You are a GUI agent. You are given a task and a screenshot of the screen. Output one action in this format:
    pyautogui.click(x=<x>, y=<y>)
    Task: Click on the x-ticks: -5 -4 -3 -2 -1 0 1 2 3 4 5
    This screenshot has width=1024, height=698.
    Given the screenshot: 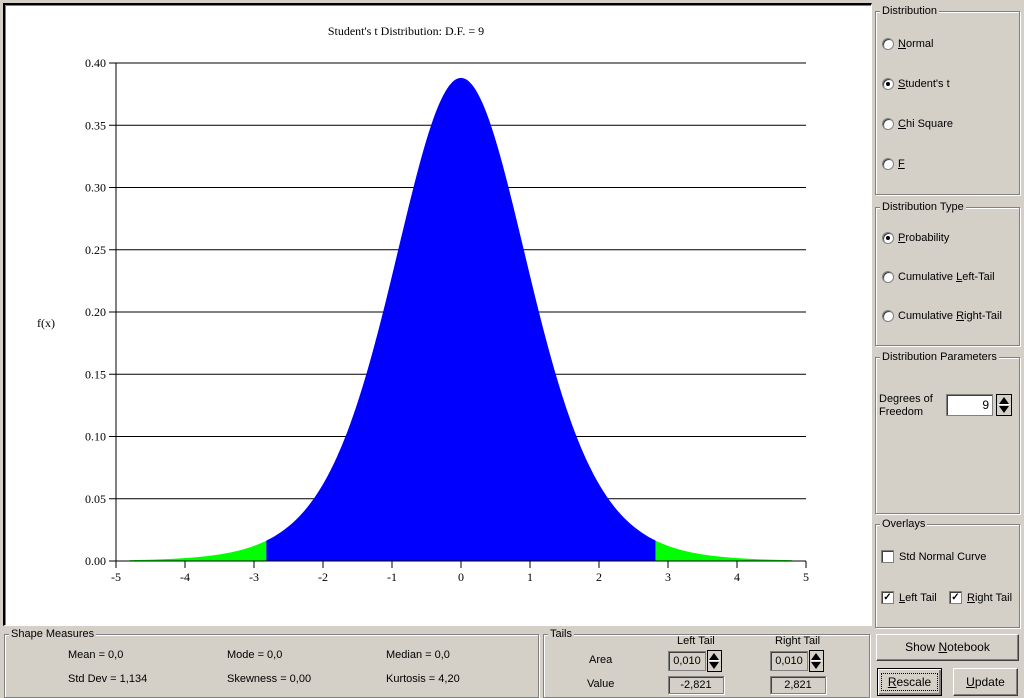 What is the action you would take?
    pyautogui.click(x=460, y=572)
    